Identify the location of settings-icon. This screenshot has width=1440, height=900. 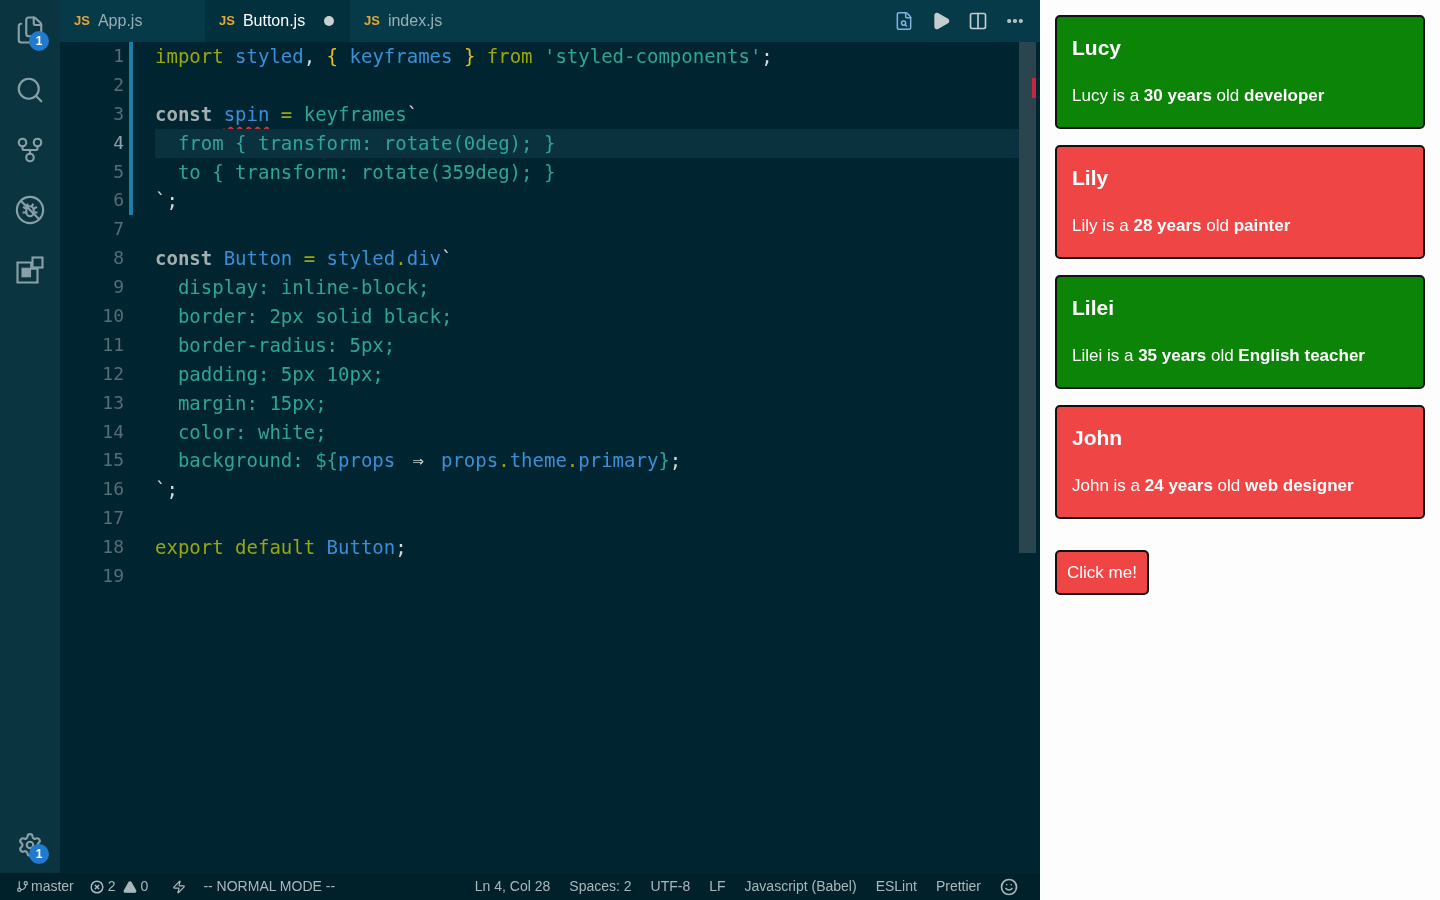
(30, 845).